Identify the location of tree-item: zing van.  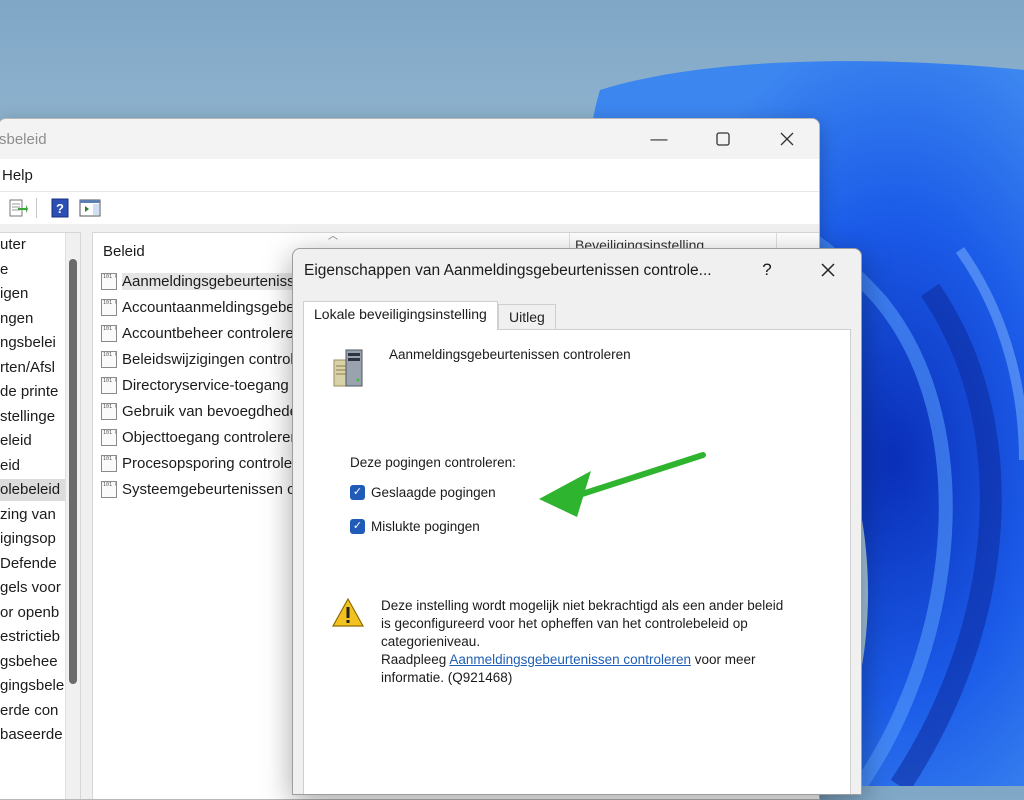
(28, 515).